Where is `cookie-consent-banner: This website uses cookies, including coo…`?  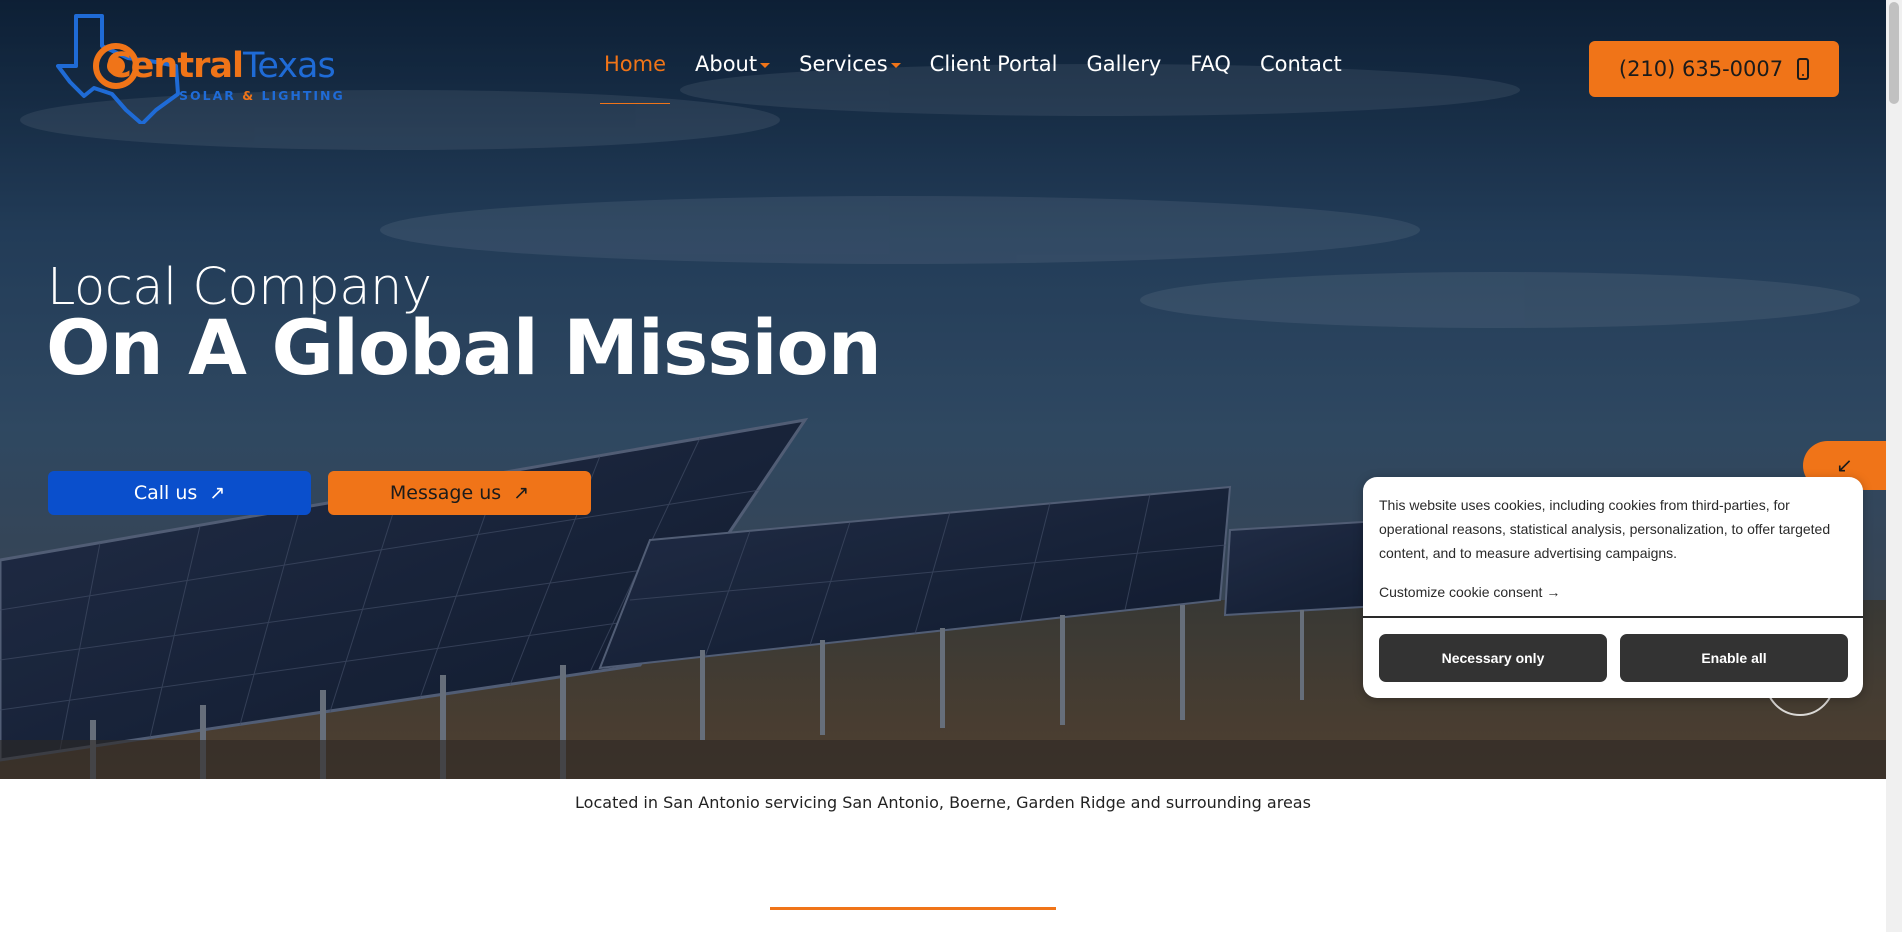
cookie-consent-banner: This website uses cookies, including coo… is located at coordinates (1613, 587).